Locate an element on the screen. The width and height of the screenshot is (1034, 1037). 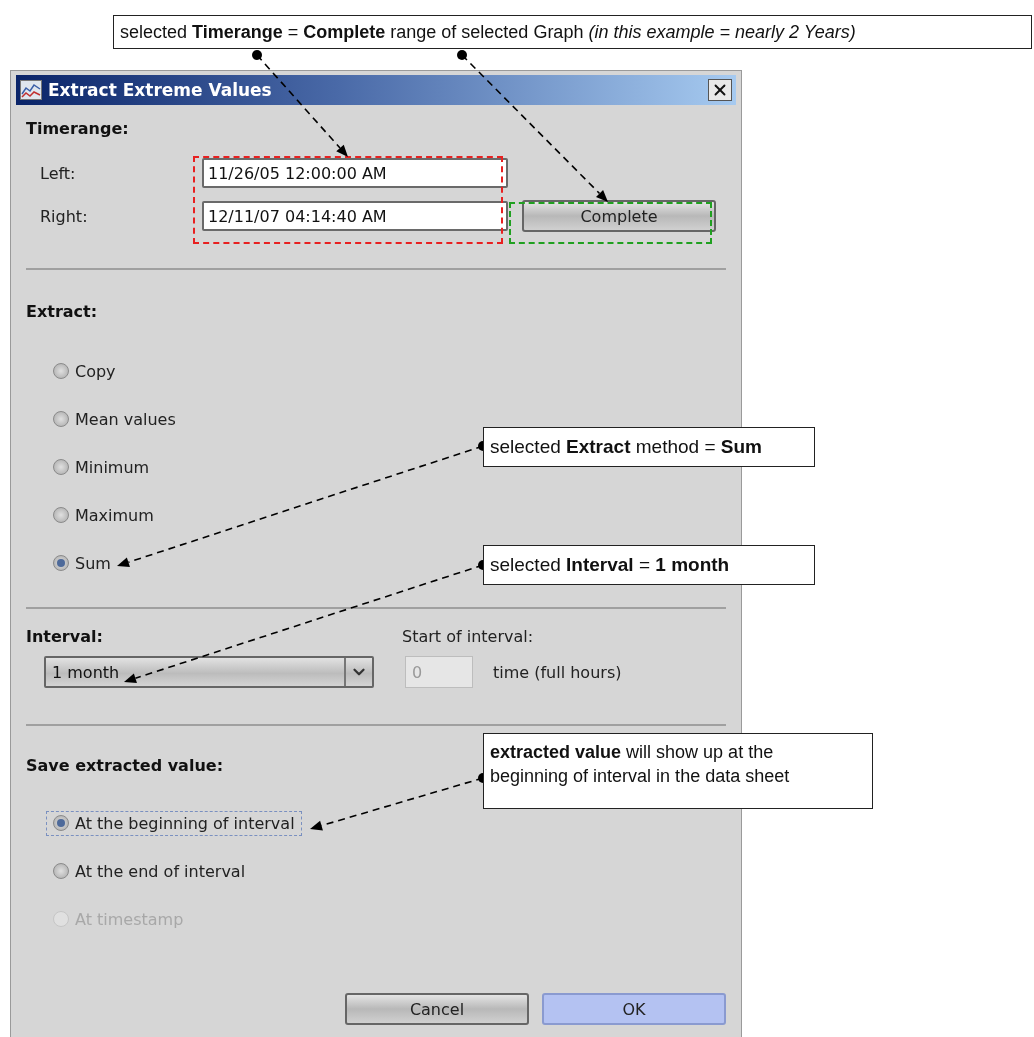
radio-button: Minimum is located at coordinates (101, 467).